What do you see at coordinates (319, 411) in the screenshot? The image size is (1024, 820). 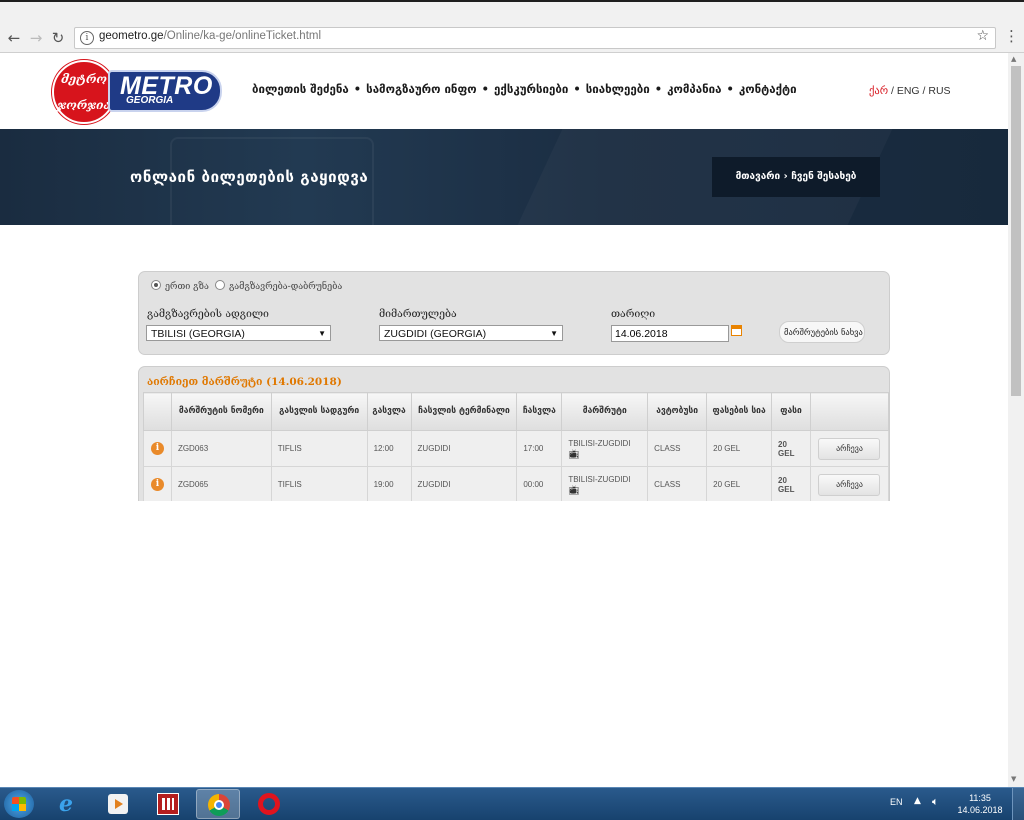 I see `col-header-departure-station: გასვლის სადგური` at bounding box center [319, 411].